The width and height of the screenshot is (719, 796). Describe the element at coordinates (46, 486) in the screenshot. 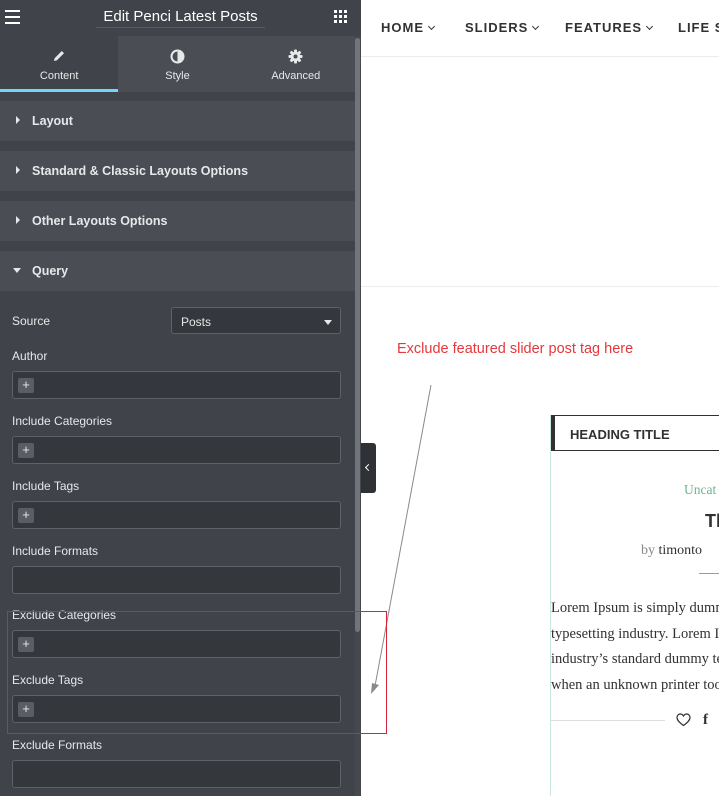

I see `include-tags-label: Include Tags` at that location.